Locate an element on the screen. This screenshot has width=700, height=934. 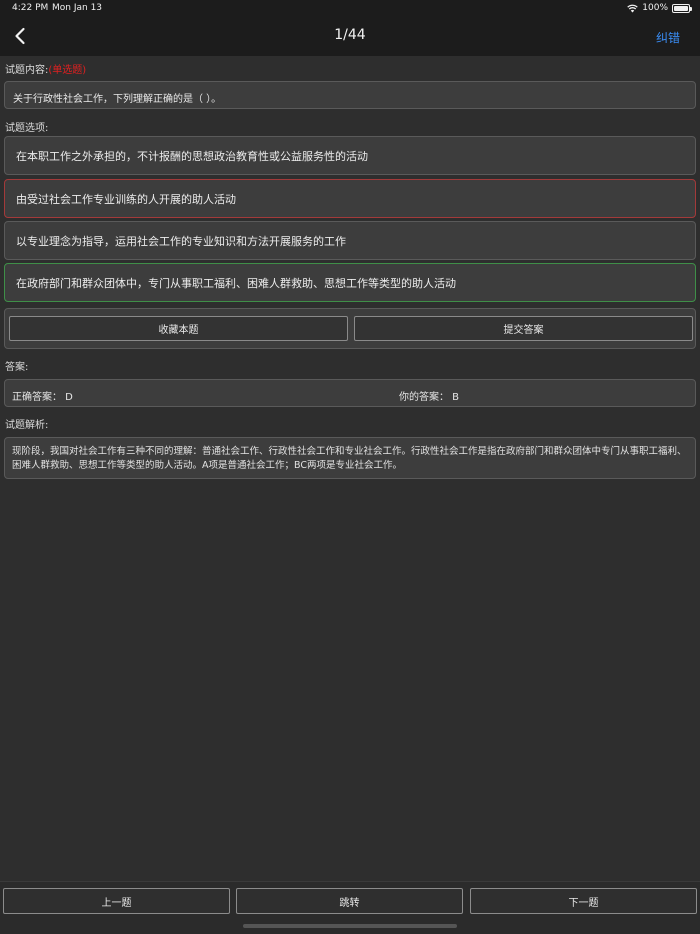
option-b-text: 由受过社会工作专业训练的人开展的助人活动 is located at coordinates (126, 199).